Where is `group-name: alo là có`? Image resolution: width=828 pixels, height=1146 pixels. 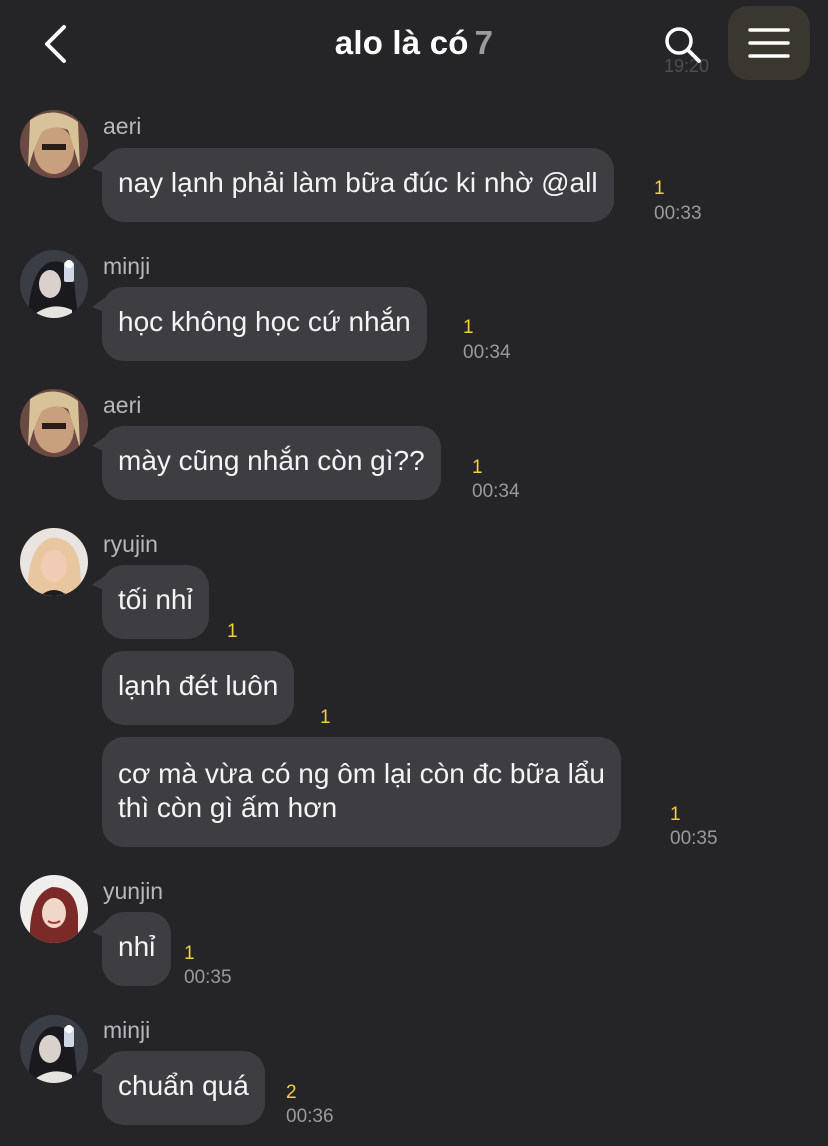 group-name: alo là có is located at coordinates (401, 42).